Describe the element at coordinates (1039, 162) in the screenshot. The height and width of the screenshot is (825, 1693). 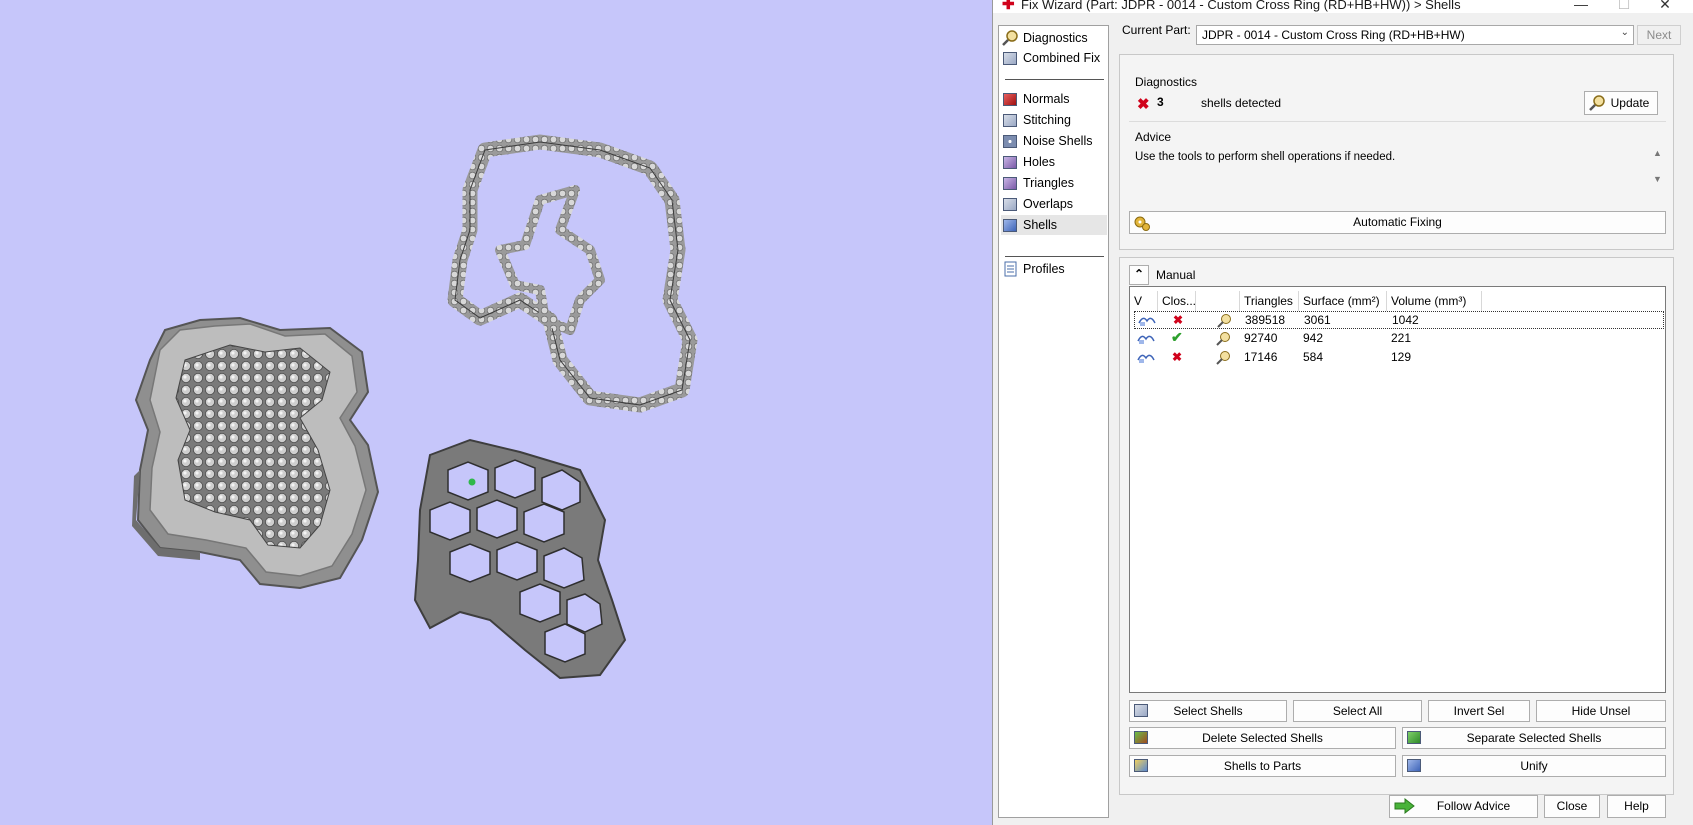
I see `nav-item-label: Holes` at that location.